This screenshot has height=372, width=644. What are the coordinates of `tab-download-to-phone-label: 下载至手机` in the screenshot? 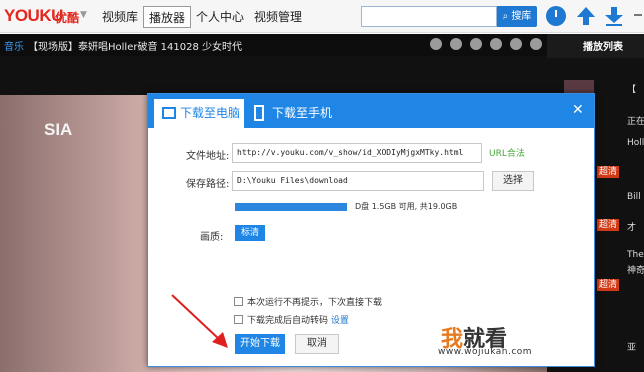 It's located at (302, 113).